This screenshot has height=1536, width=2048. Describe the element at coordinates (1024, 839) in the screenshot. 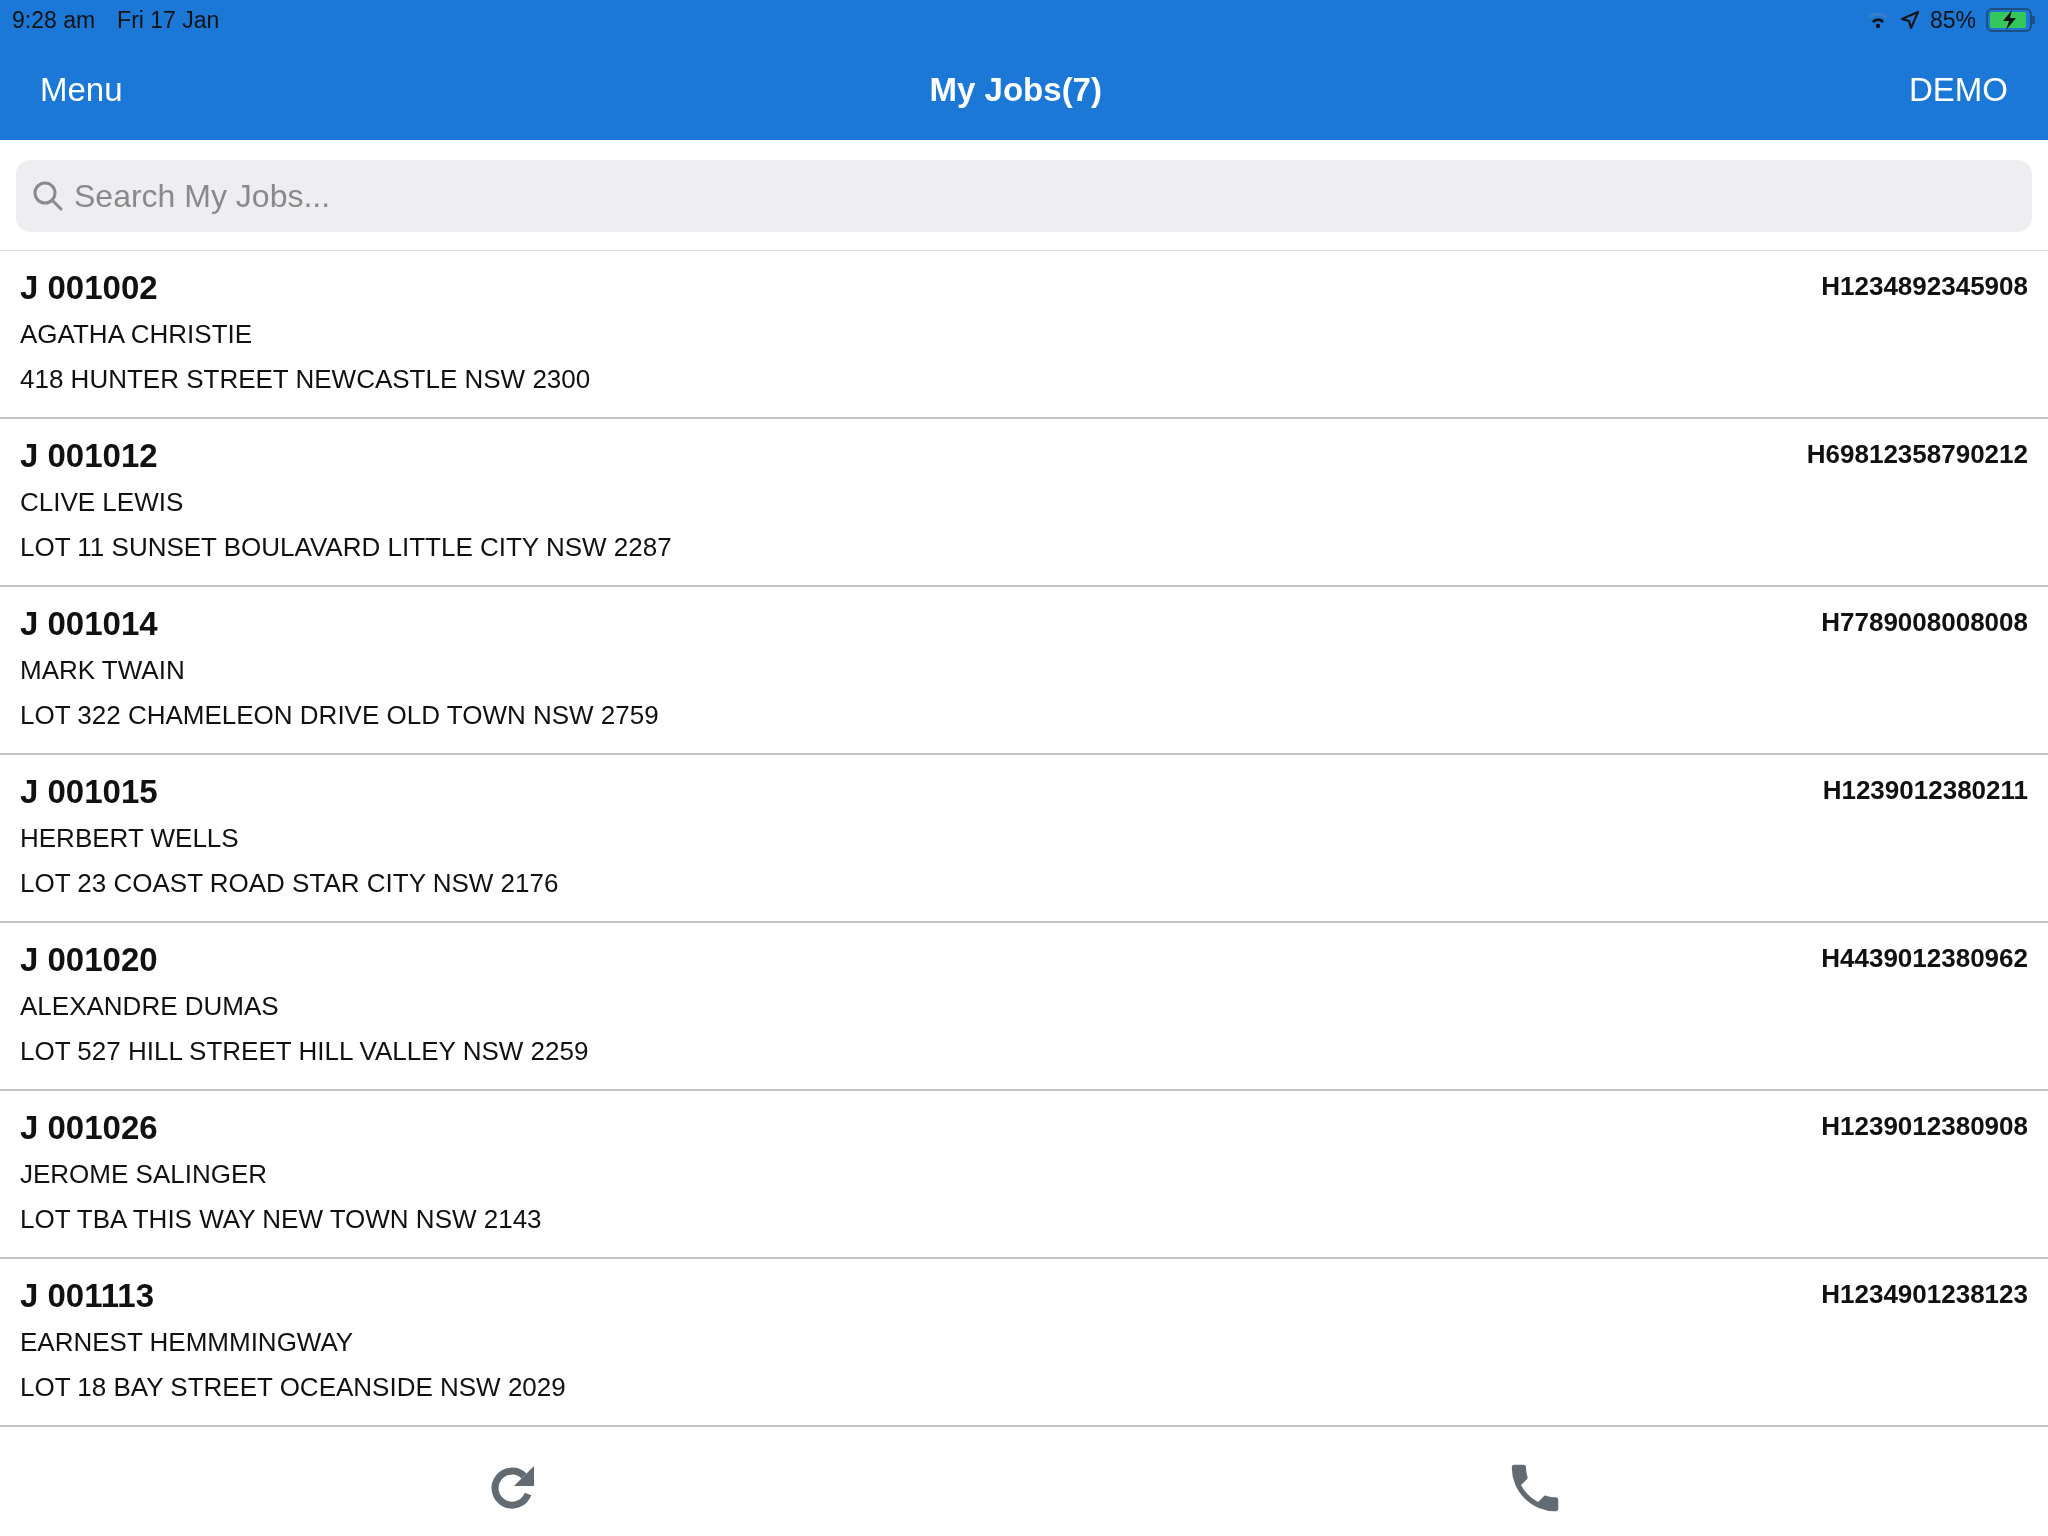

I see `job-list-item: J 001015 H1239012380211 HERBERT WELLS LOT 23 COAST ROAD STAR CITY NSW 2176` at that location.